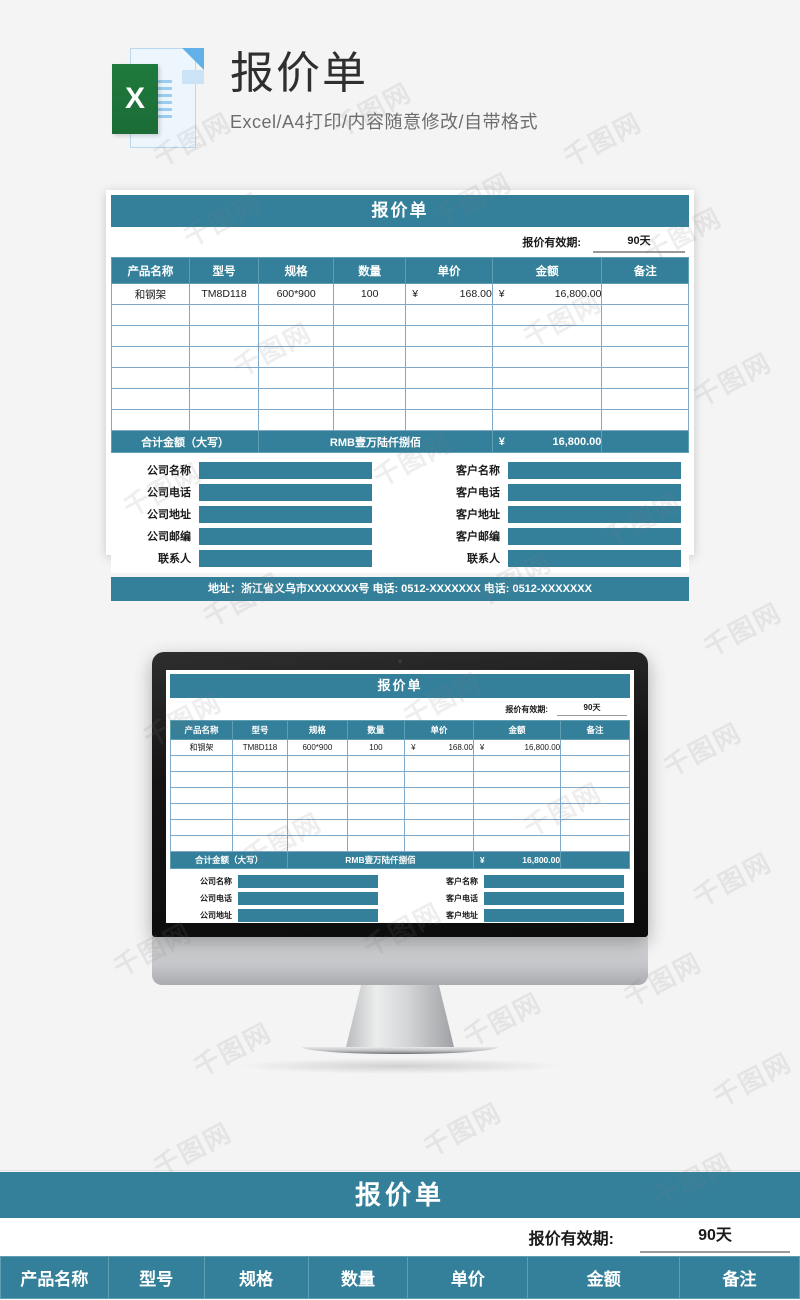  I want to click on validity-value: 90天, so click(639, 242).